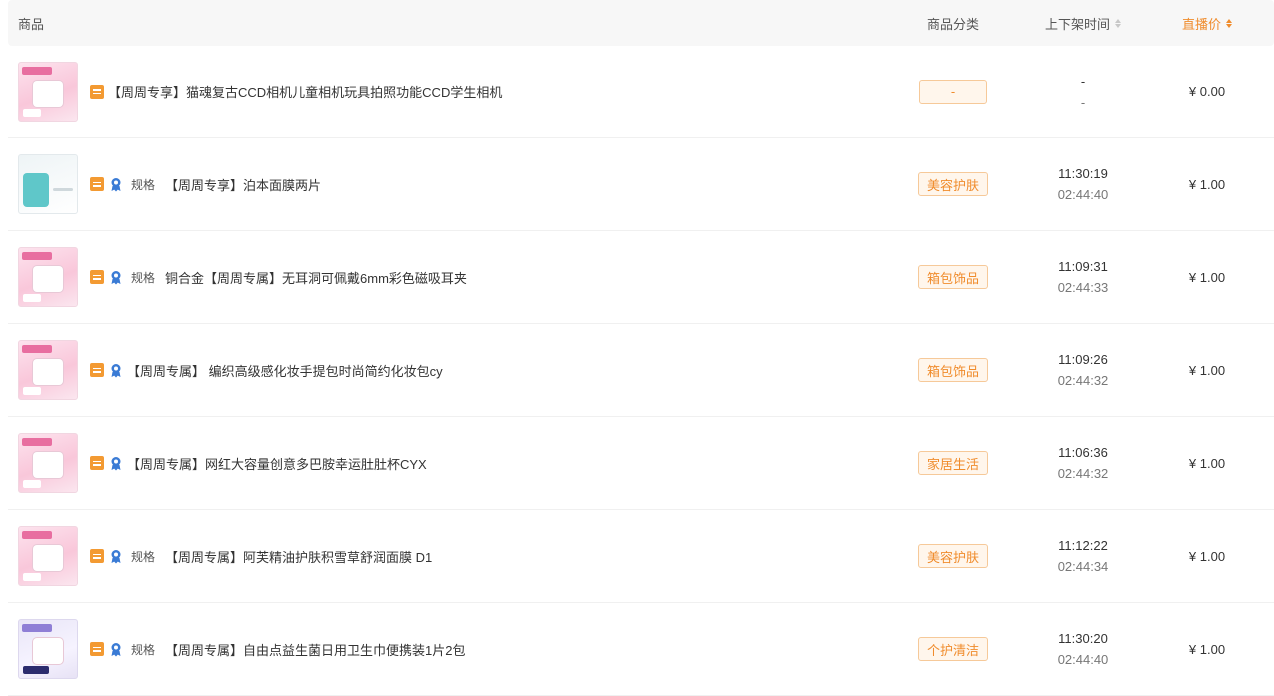  What do you see at coordinates (1083, 359) in the screenshot?
I see `listing-time: 11:09:26` at bounding box center [1083, 359].